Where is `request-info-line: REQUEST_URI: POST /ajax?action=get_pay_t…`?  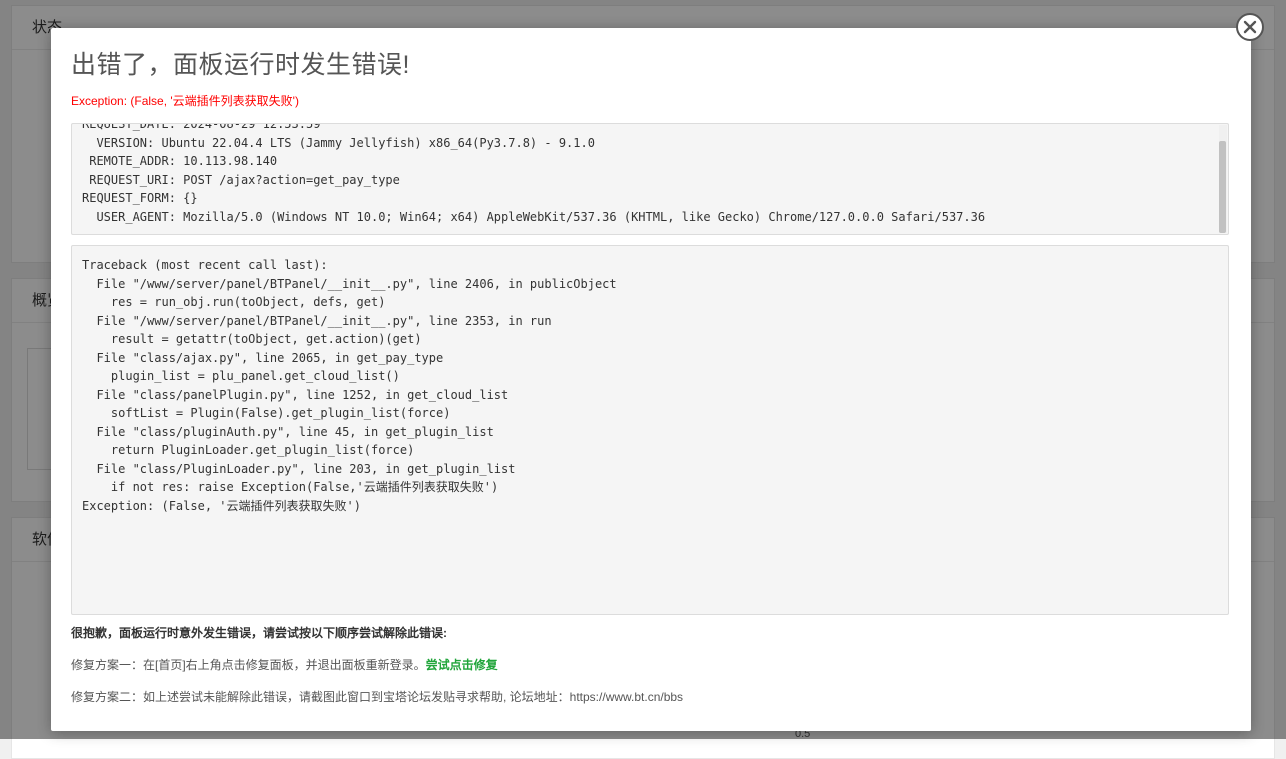
request-info-line: REQUEST_URI: POST /ajax?action=get_pay_t… is located at coordinates (241, 179).